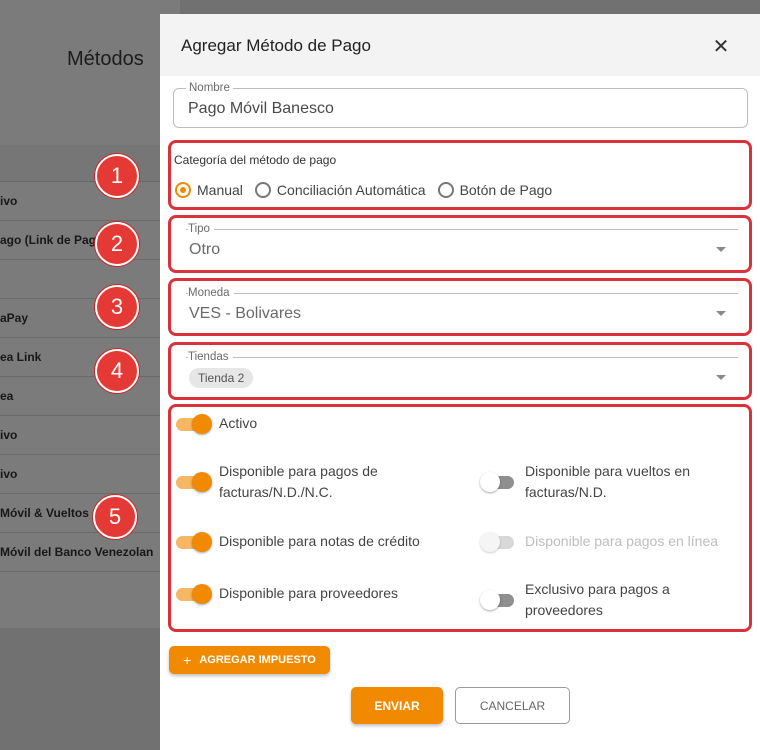 This screenshot has width=760, height=750. I want to click on drawer-title: Agregar Método de Pago, so click(276, 45).